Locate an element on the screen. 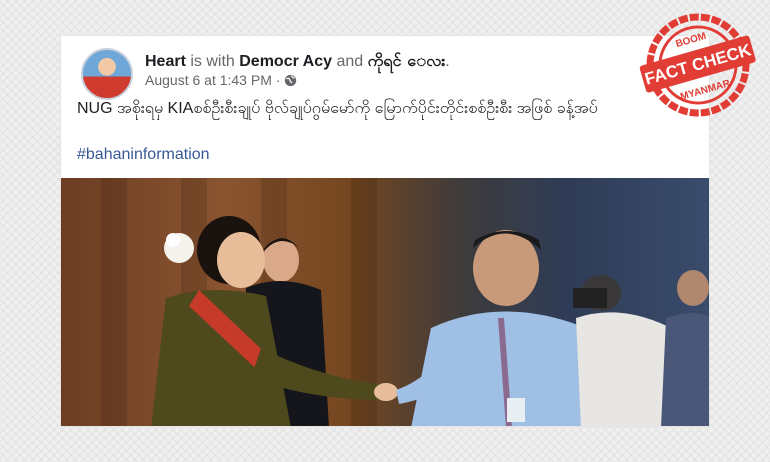 The width and height of the screenshot is (770, 462). tagged-user-1: Democr Acy is located at coordinates (285, 61).